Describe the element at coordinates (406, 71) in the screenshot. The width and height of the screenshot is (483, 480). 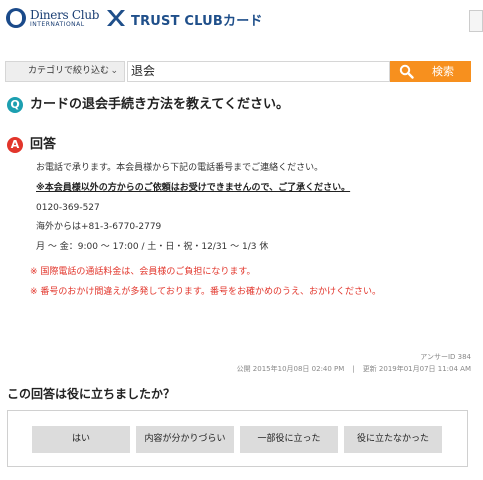
I see `search-icon` at that location.